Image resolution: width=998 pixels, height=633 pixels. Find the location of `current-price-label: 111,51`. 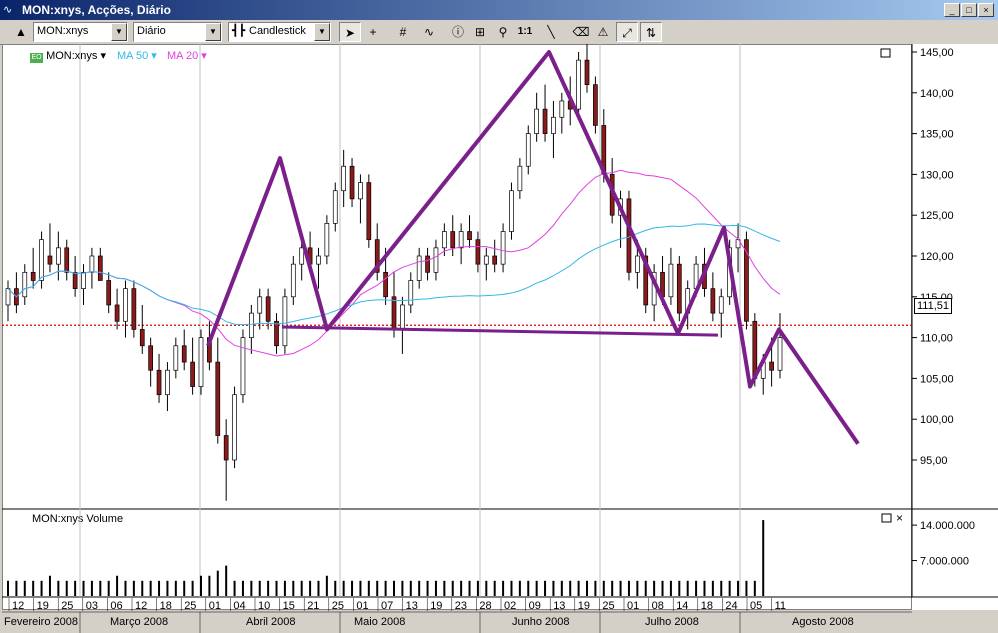

current-price-label: 111,51 is located at coordinates (933, 306).